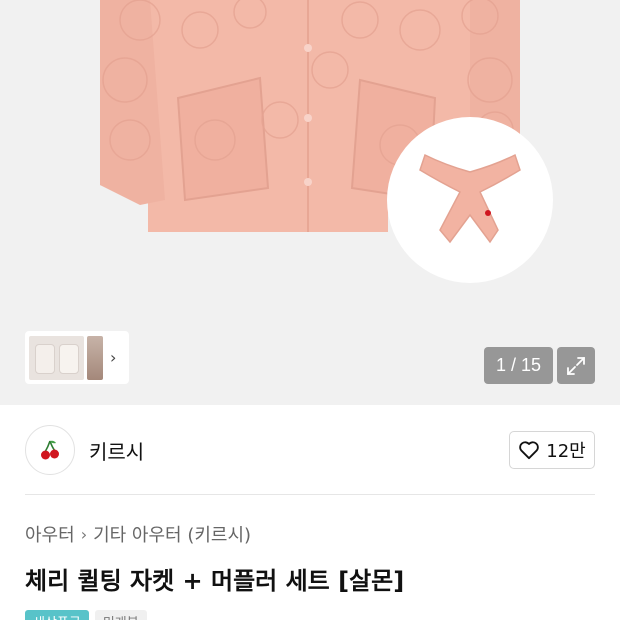 This screenshot has height=620, width=620. I want to click on breadcrumb-item-outer: 아우터, so click(50, 534).